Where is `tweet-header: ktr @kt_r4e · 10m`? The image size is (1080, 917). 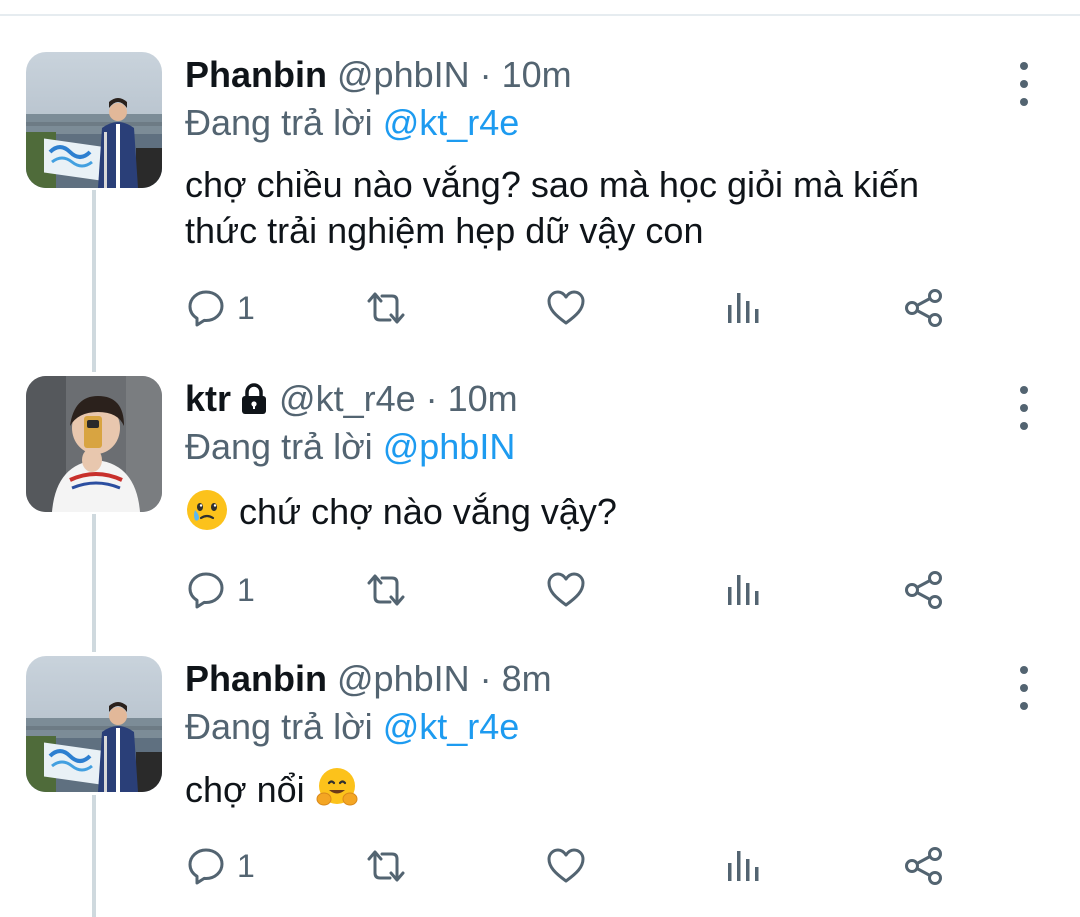
tweet-header: ktr @kt_r4e · 10m is located at coordinates (351, 399).